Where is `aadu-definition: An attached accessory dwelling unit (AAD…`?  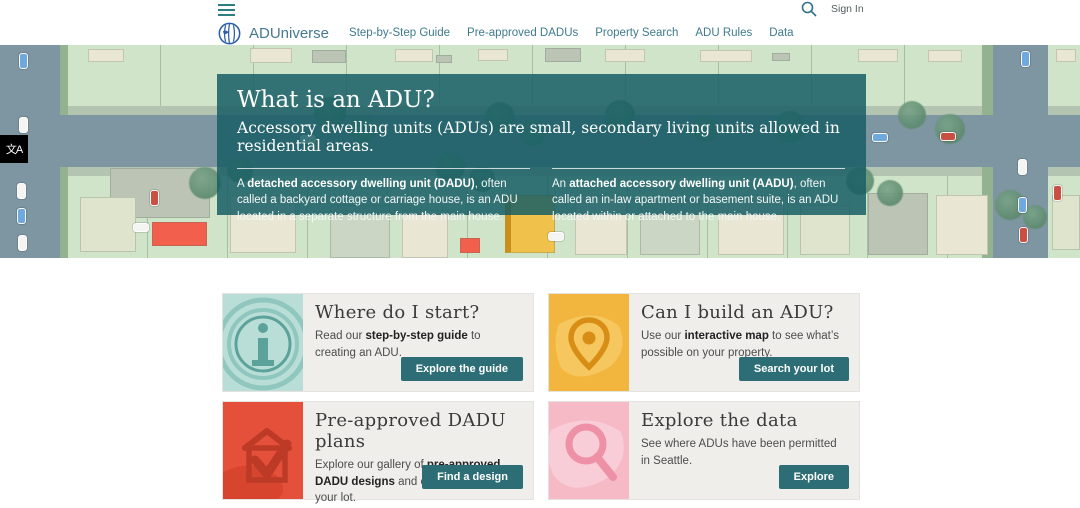 aadu-definition: An attached accessory dwelling unit (AAD… is located at coordinates (698, 196).